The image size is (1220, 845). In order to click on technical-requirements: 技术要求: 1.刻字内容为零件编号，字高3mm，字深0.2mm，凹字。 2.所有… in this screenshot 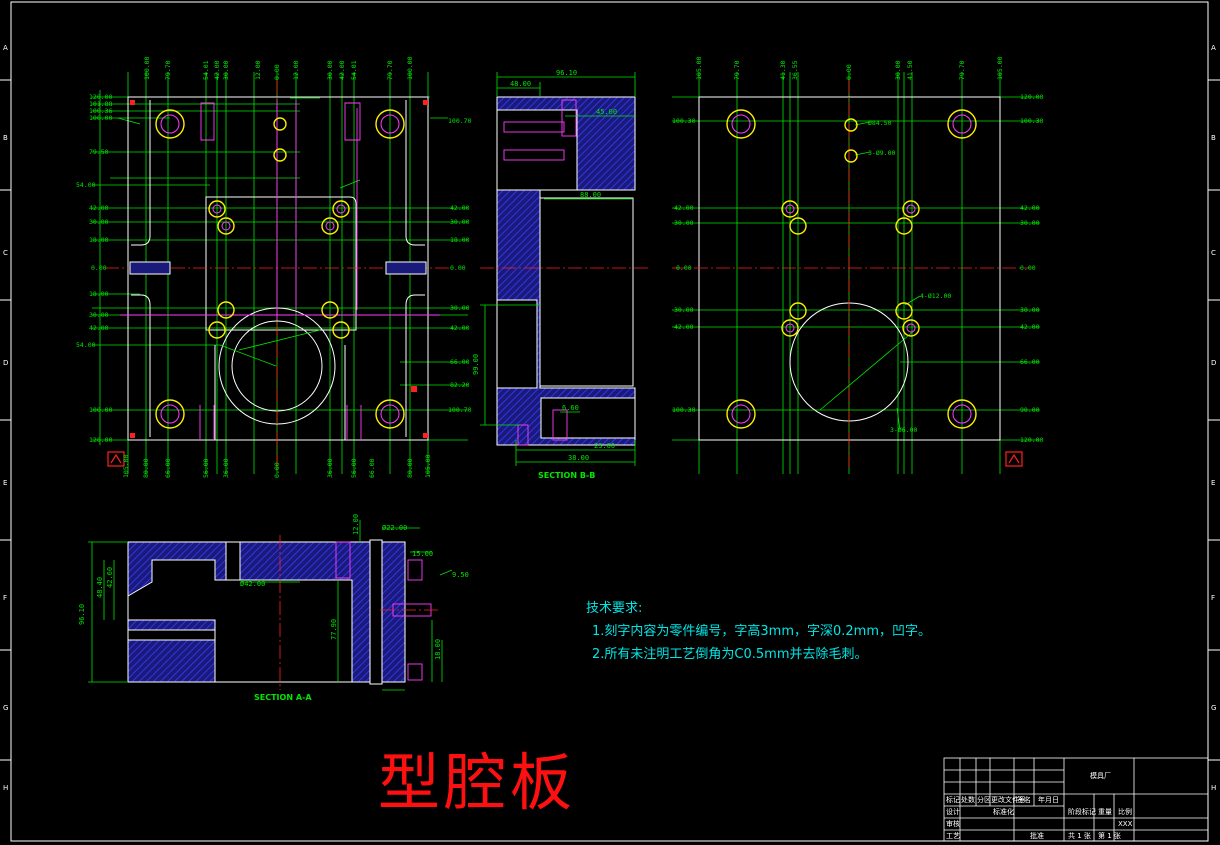, I will do `click(758, 631)`.